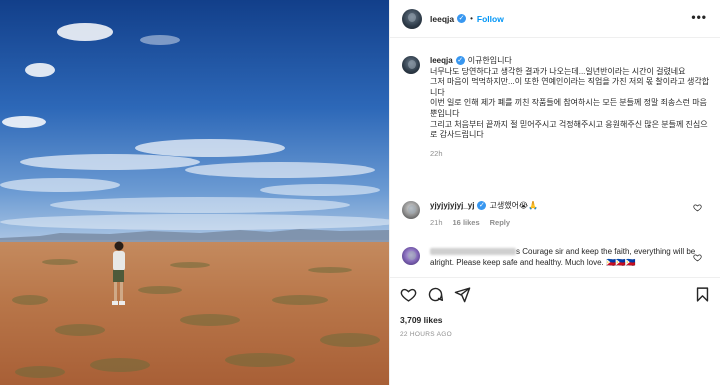  Describe the element at coordinates (555, 19) in the screenshot. I see `post-header: leeqja ✓ • Follow •••` at that location.